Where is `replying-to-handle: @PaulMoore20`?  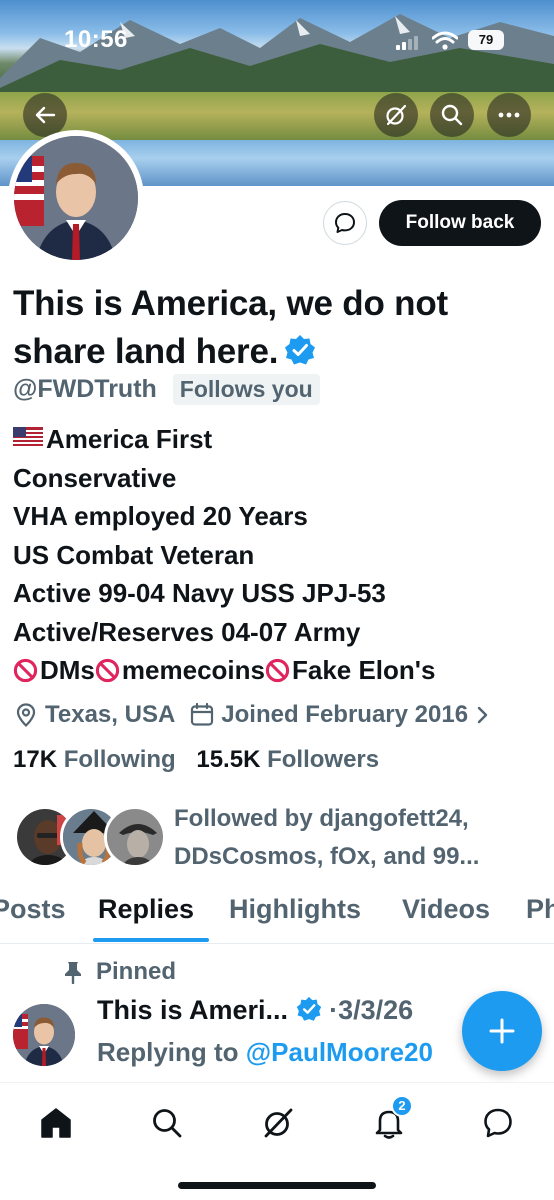
replying-to-handle: @PaulMoore20 is located at coordinates (339, 1052).